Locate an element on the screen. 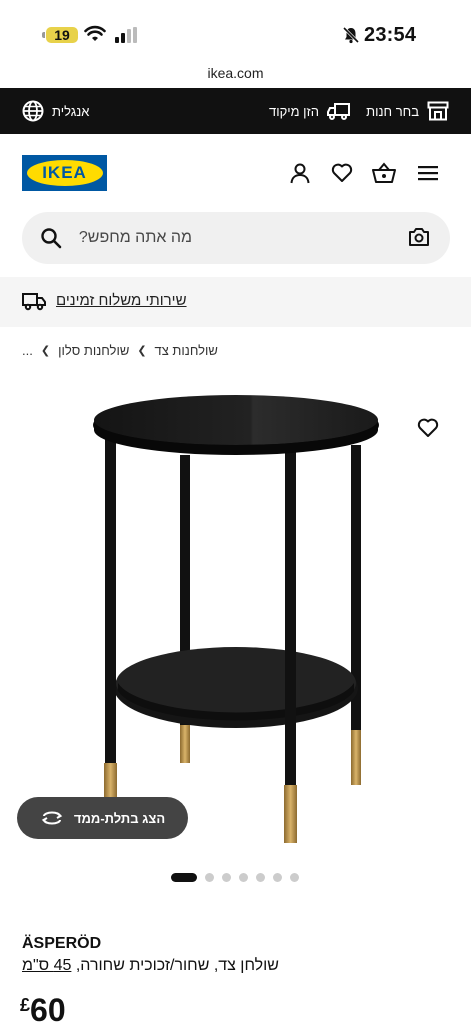 The image size is (471, 1024). view-3d-label: הצג בתלת-ממד is located at coordinates (119, 818).